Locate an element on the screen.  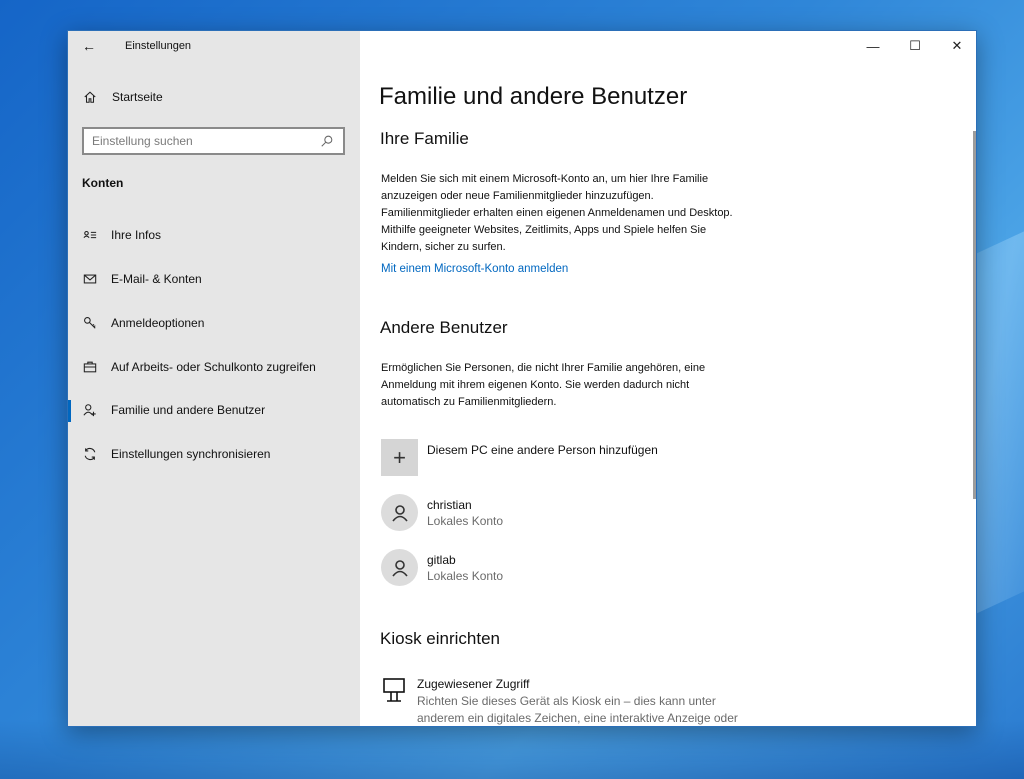
sidebar-item-ihre-infos: Ihre Infos is located at coordinates (214, 235).